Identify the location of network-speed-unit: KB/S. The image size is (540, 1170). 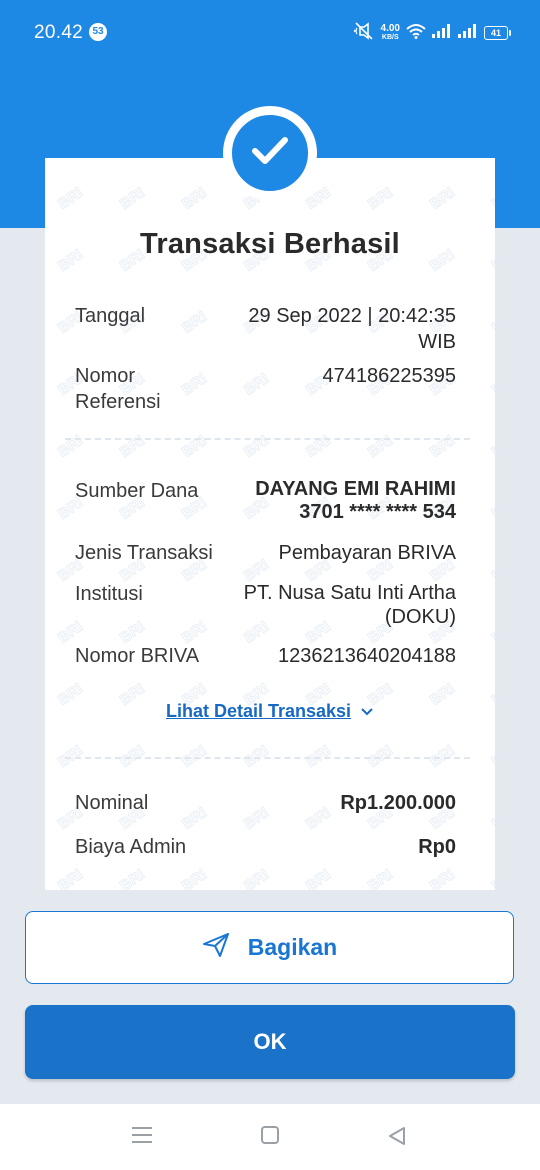
(390, 37).